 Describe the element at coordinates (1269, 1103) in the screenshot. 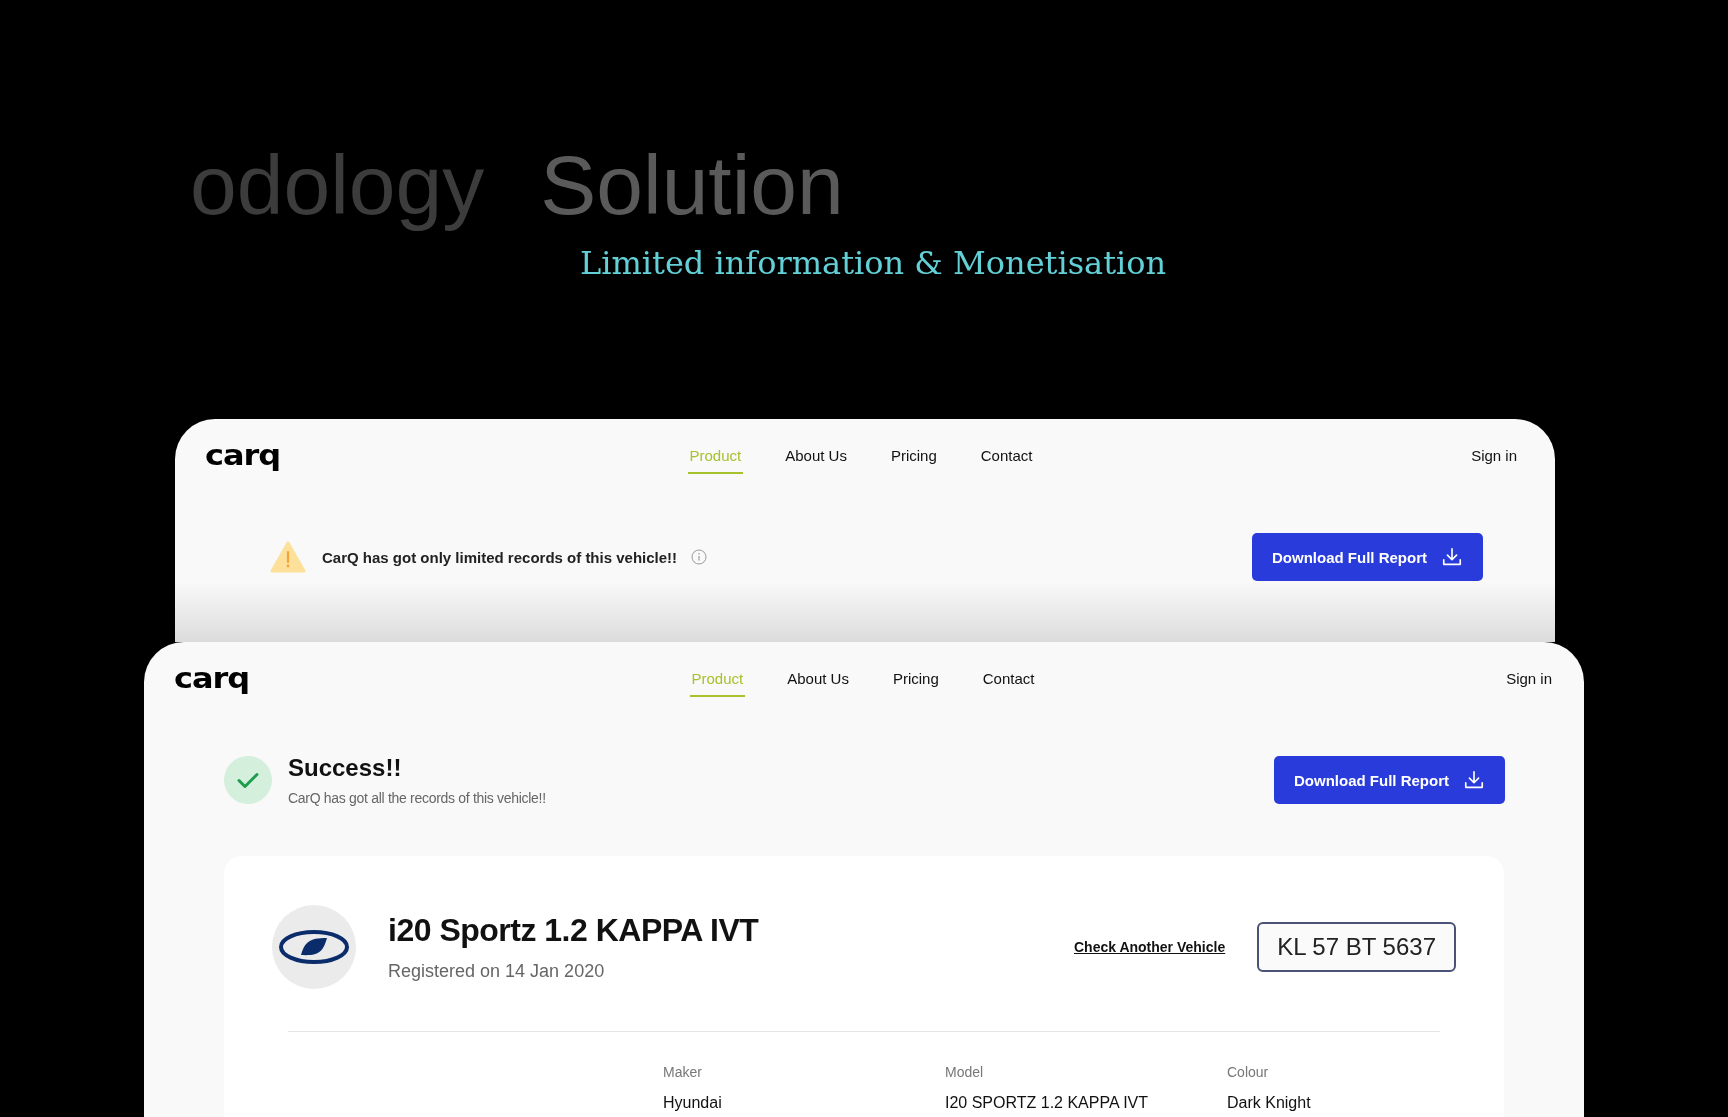

I see `detail-value: Dark Knight` at that location.